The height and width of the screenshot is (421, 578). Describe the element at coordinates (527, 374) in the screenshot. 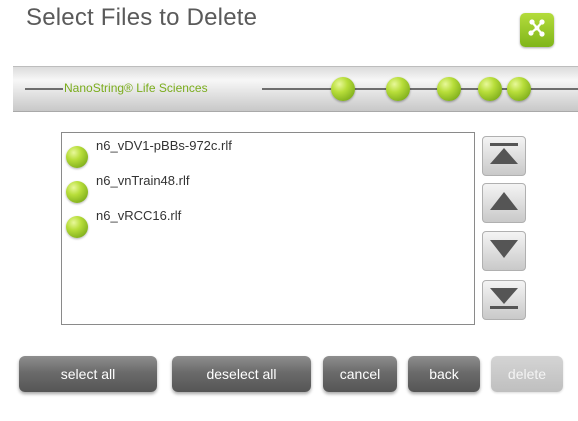

I see `delete-button: delete` at that location.